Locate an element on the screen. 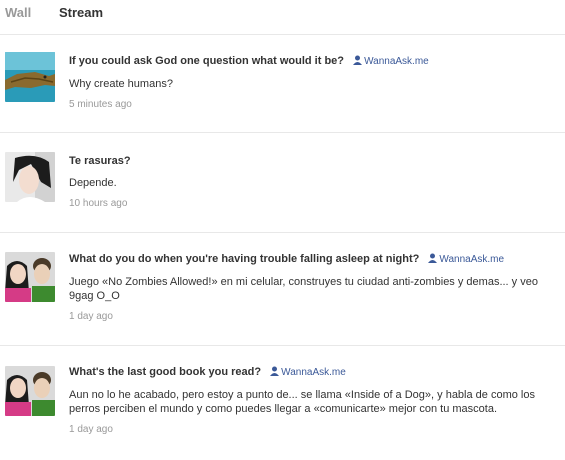  question-text: What's the last good book you read? is located at coordinates (165, 372).